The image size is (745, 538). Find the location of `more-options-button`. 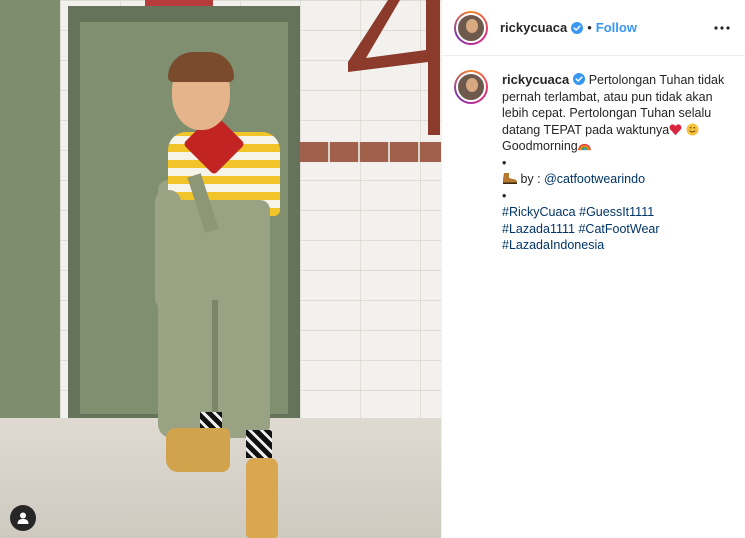

more-options-button is located at coordinates (722, 28).